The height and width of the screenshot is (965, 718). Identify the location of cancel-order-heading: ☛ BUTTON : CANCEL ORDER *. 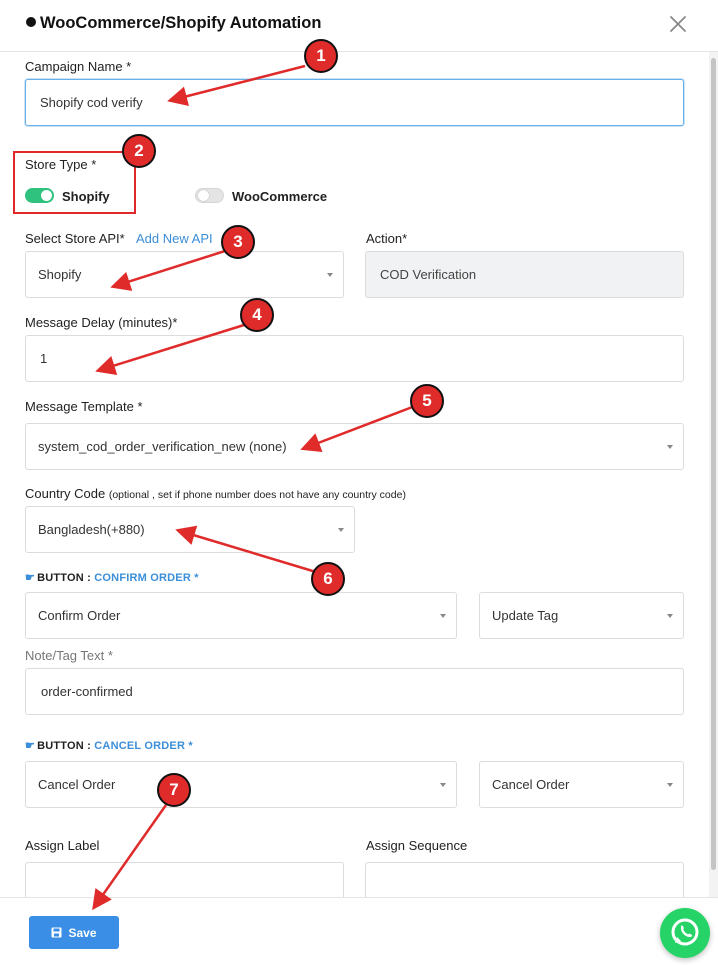
(109, 745).